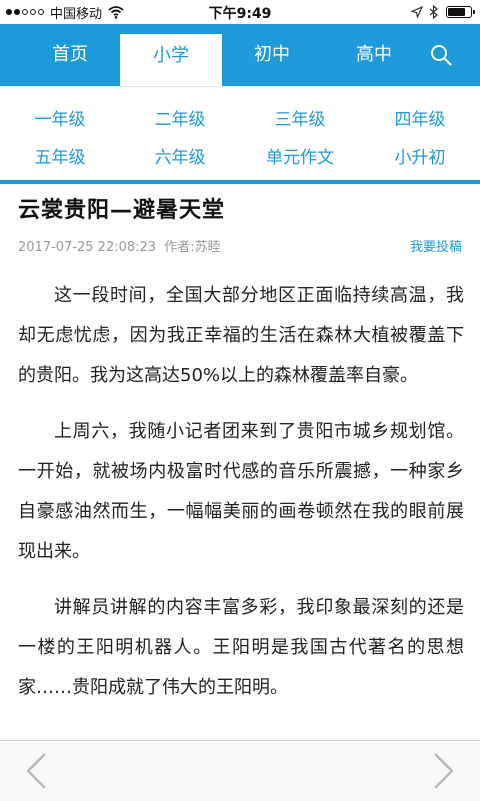 This screenshot has height=801, width=480. I want to click on grade-grid: 一年级 二年级 三年级 四年级 五年级 六年级 单元作文 小升初, so click(240, 133).